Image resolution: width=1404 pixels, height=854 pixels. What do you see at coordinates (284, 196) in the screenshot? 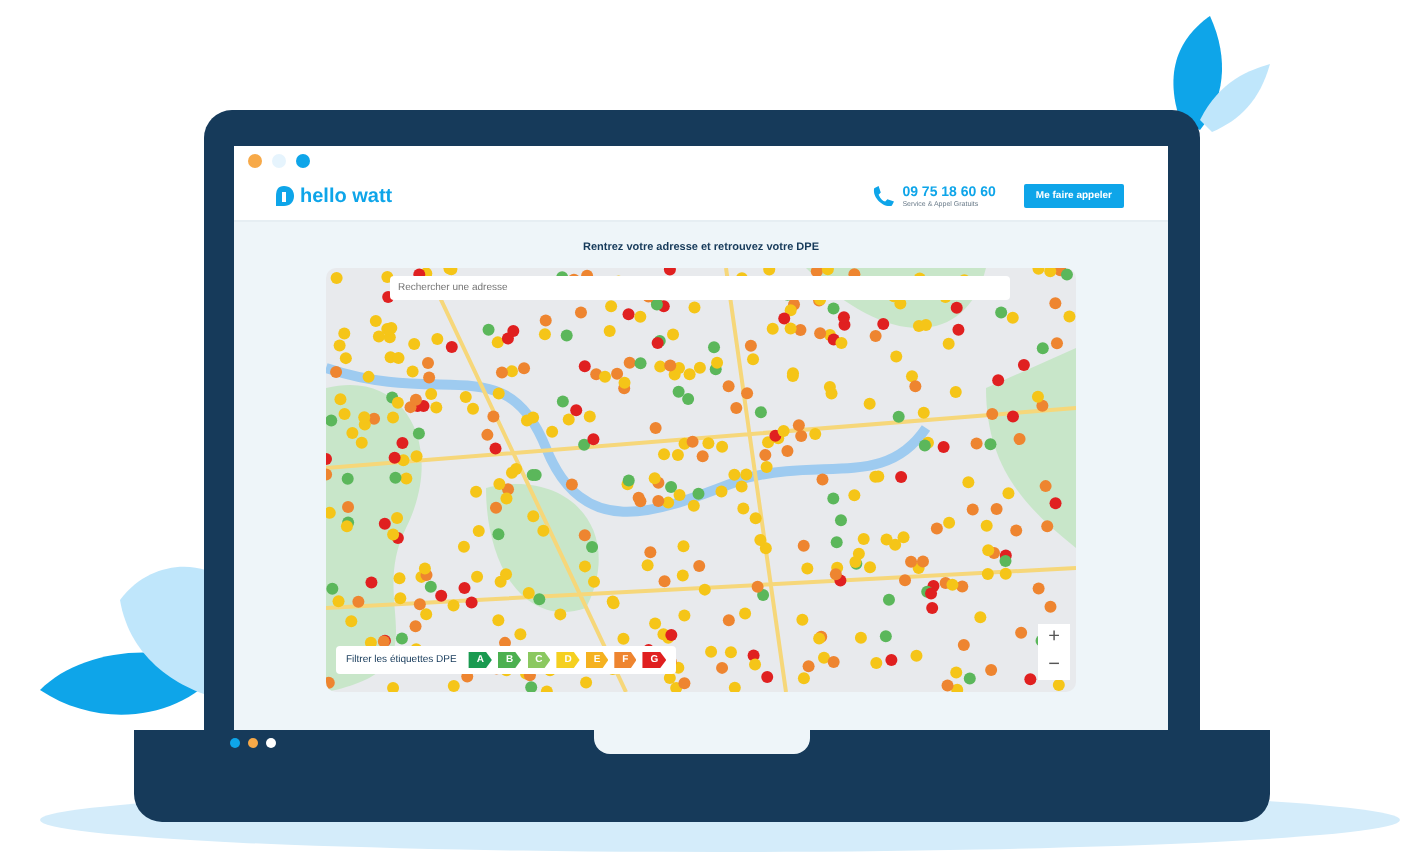
I see `logo-icon` at bounding box center [284, 196].